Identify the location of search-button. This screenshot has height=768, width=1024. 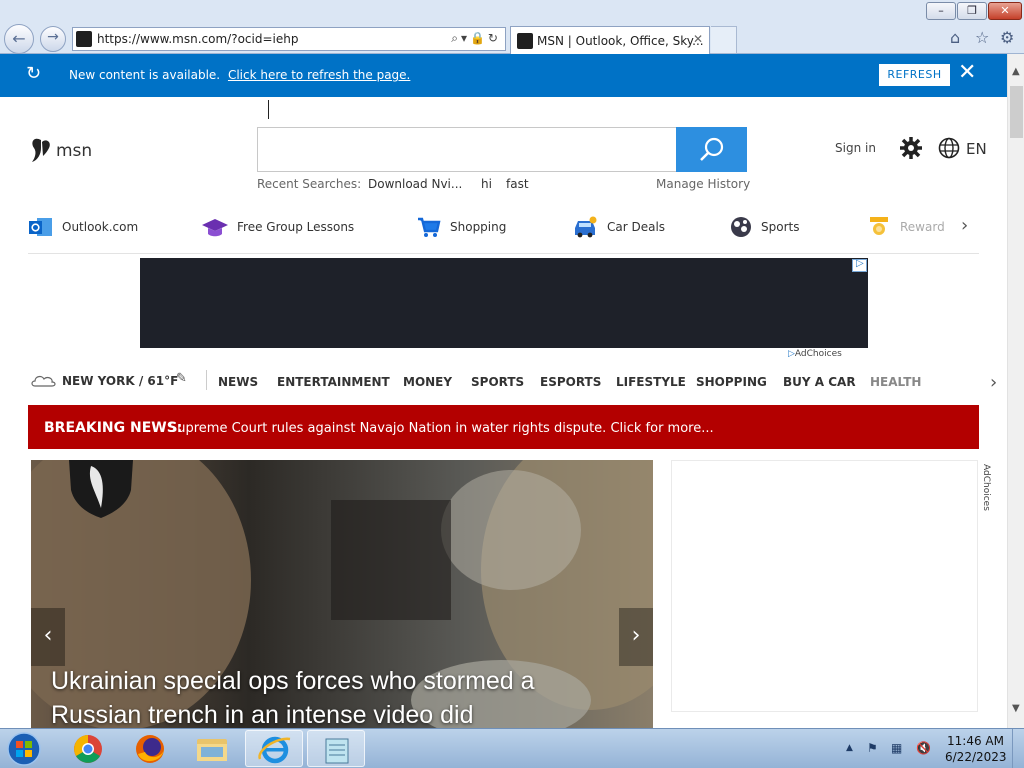
(711, 149).